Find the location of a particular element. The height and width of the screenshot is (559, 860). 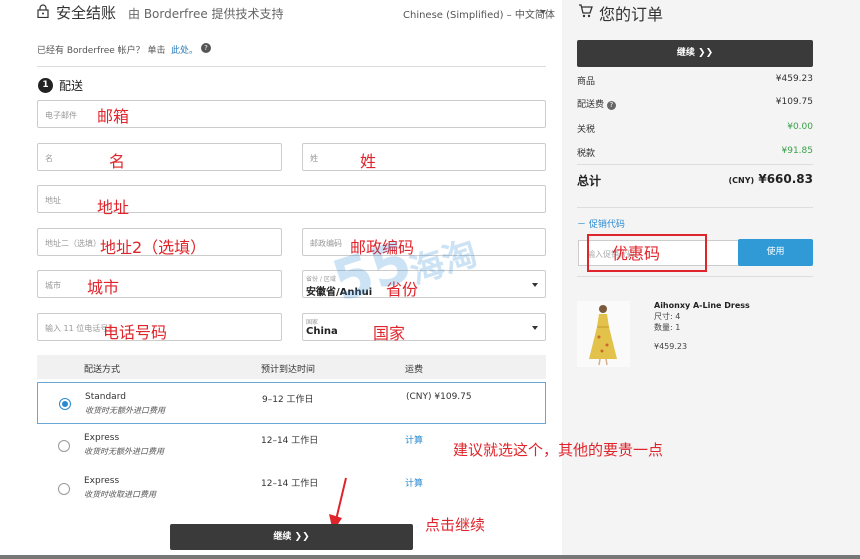

total-value: (CNY) ¥660.83 is located at coordinates (770, 179).